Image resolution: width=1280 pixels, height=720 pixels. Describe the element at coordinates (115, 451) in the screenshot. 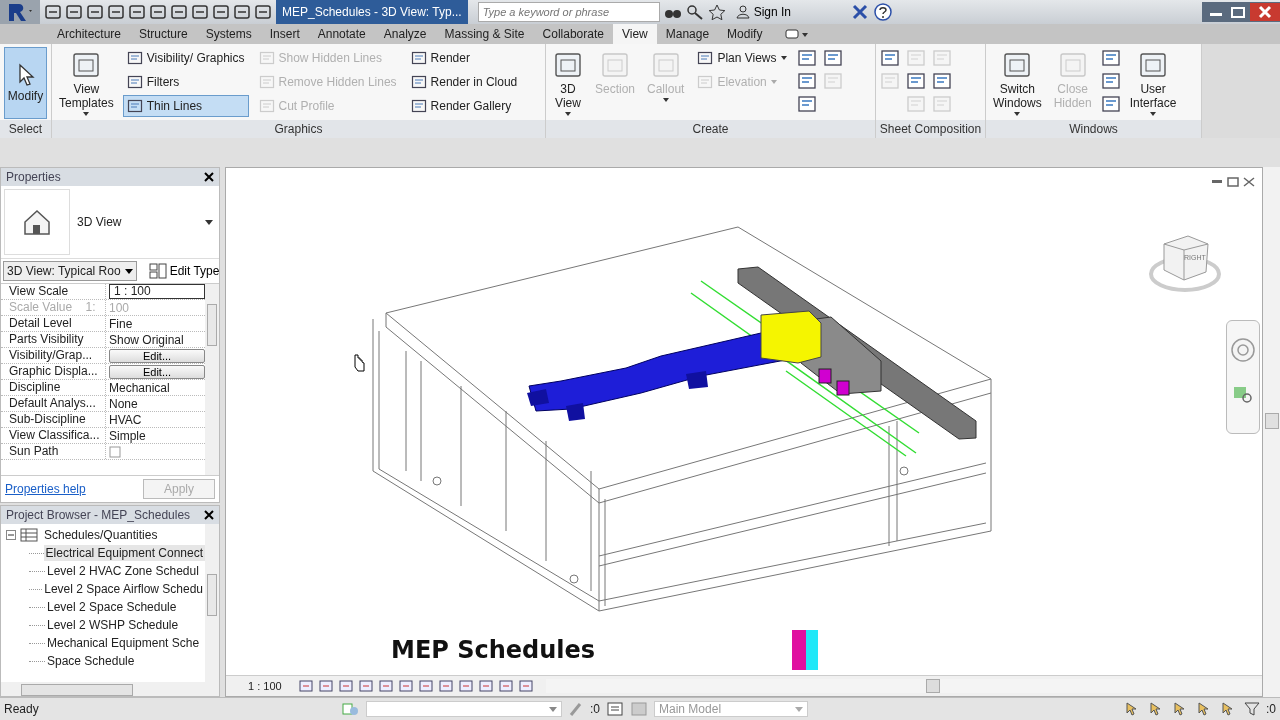

I see `checkbox` at that location.